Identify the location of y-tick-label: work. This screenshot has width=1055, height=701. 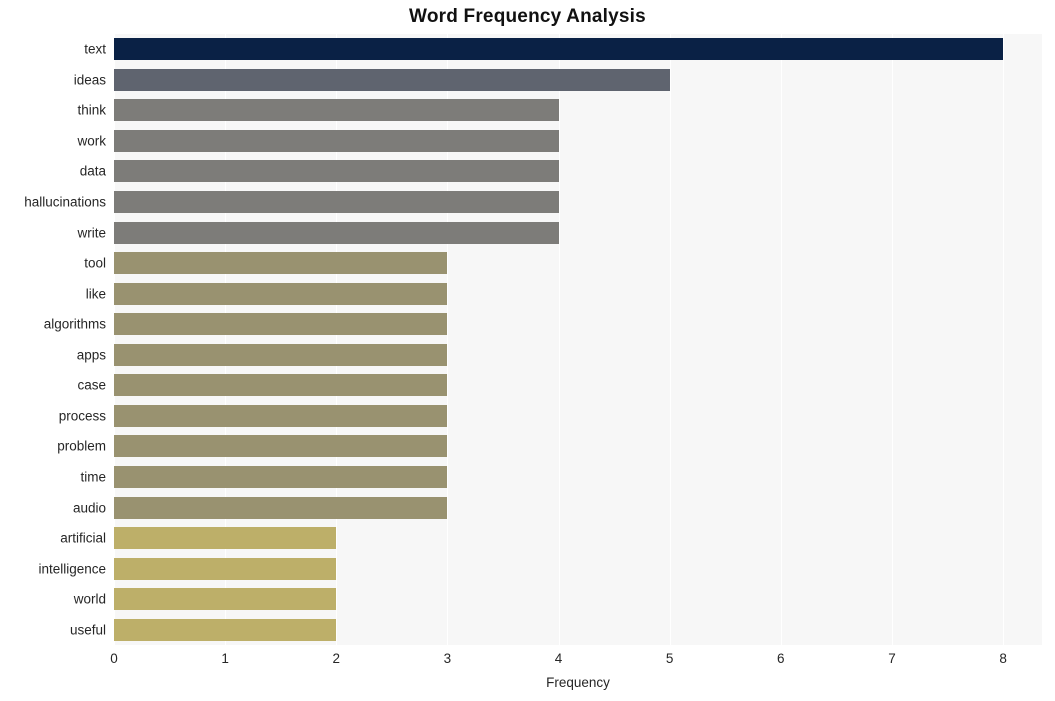
(91, 141).